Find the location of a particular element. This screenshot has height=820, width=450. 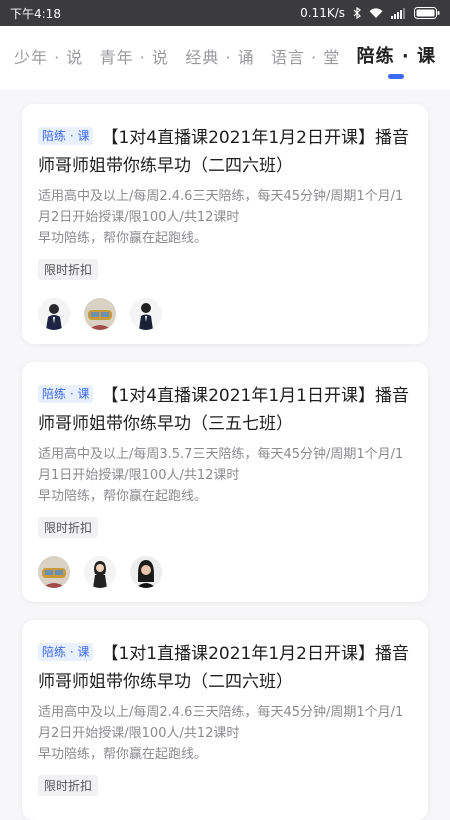

course-title-text: 【1对4直播课2021年1月1日开课】播音师哥师姐带你练早功（三五七班） is located at coordinates (223, 410).